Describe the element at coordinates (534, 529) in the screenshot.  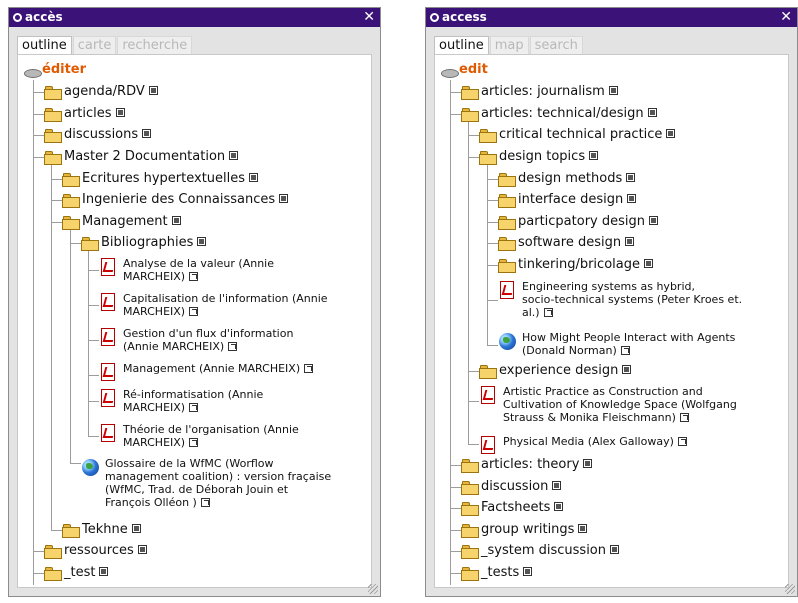
I see `item-label: group writings` at that location.